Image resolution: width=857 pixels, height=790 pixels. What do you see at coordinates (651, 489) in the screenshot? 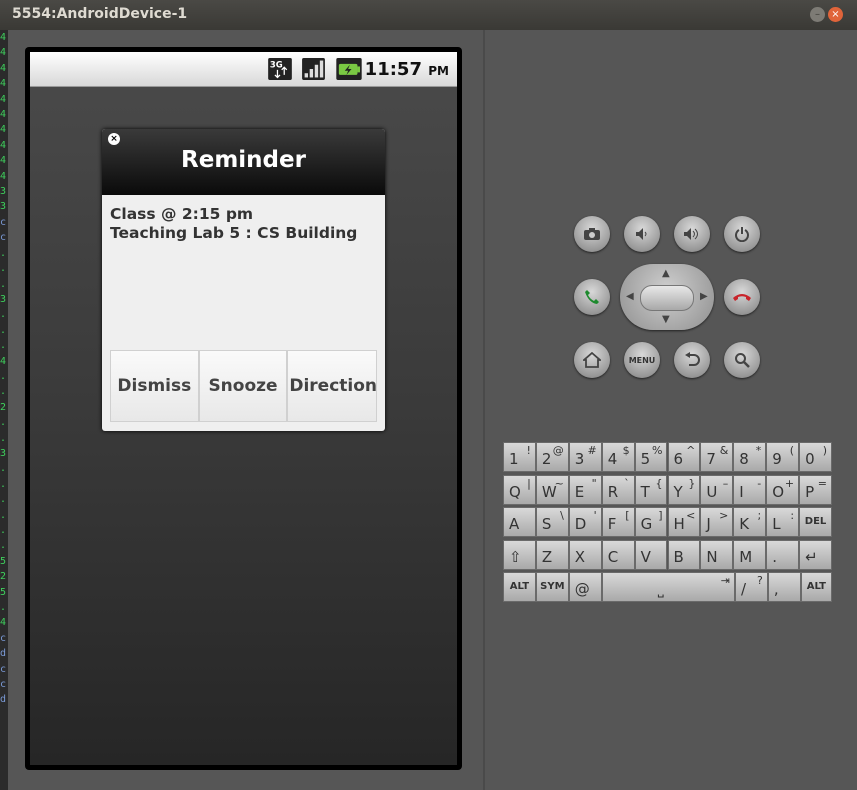
I see `key-t: T{` at bounding box center [651, 489].